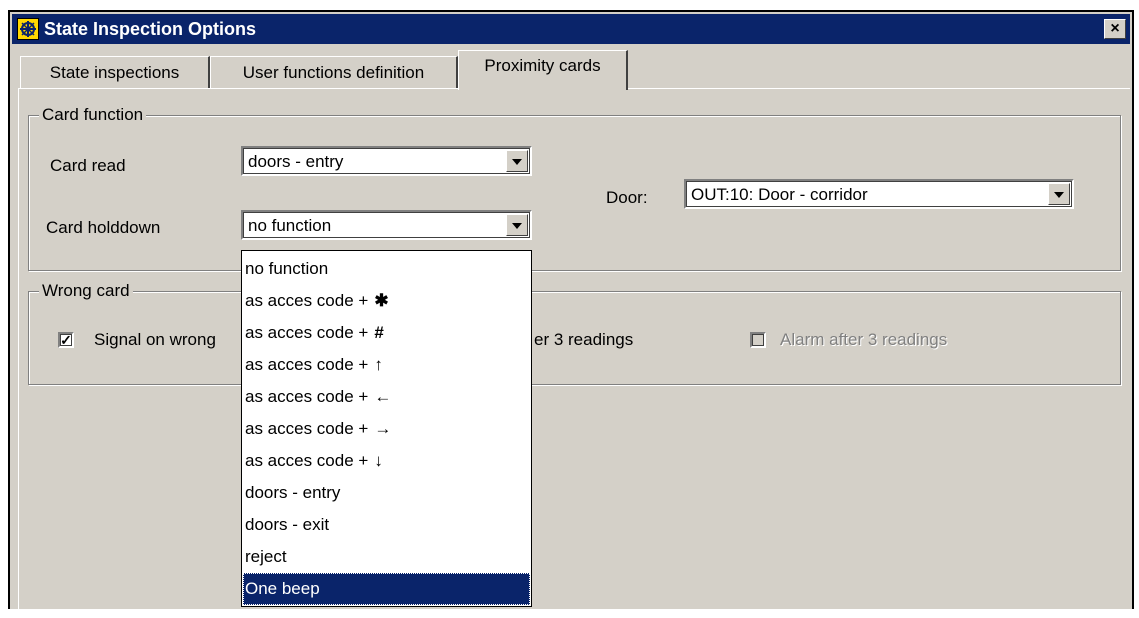  I want to click on card-holddown-value: no function, so click(290, 225).